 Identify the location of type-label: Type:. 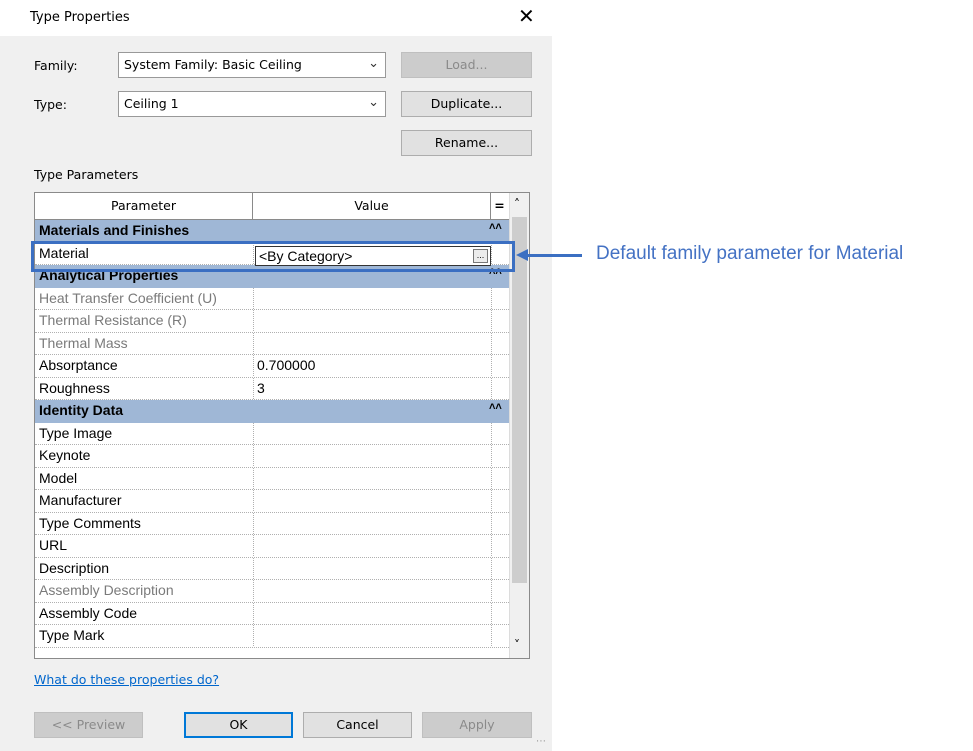
(50, 104).